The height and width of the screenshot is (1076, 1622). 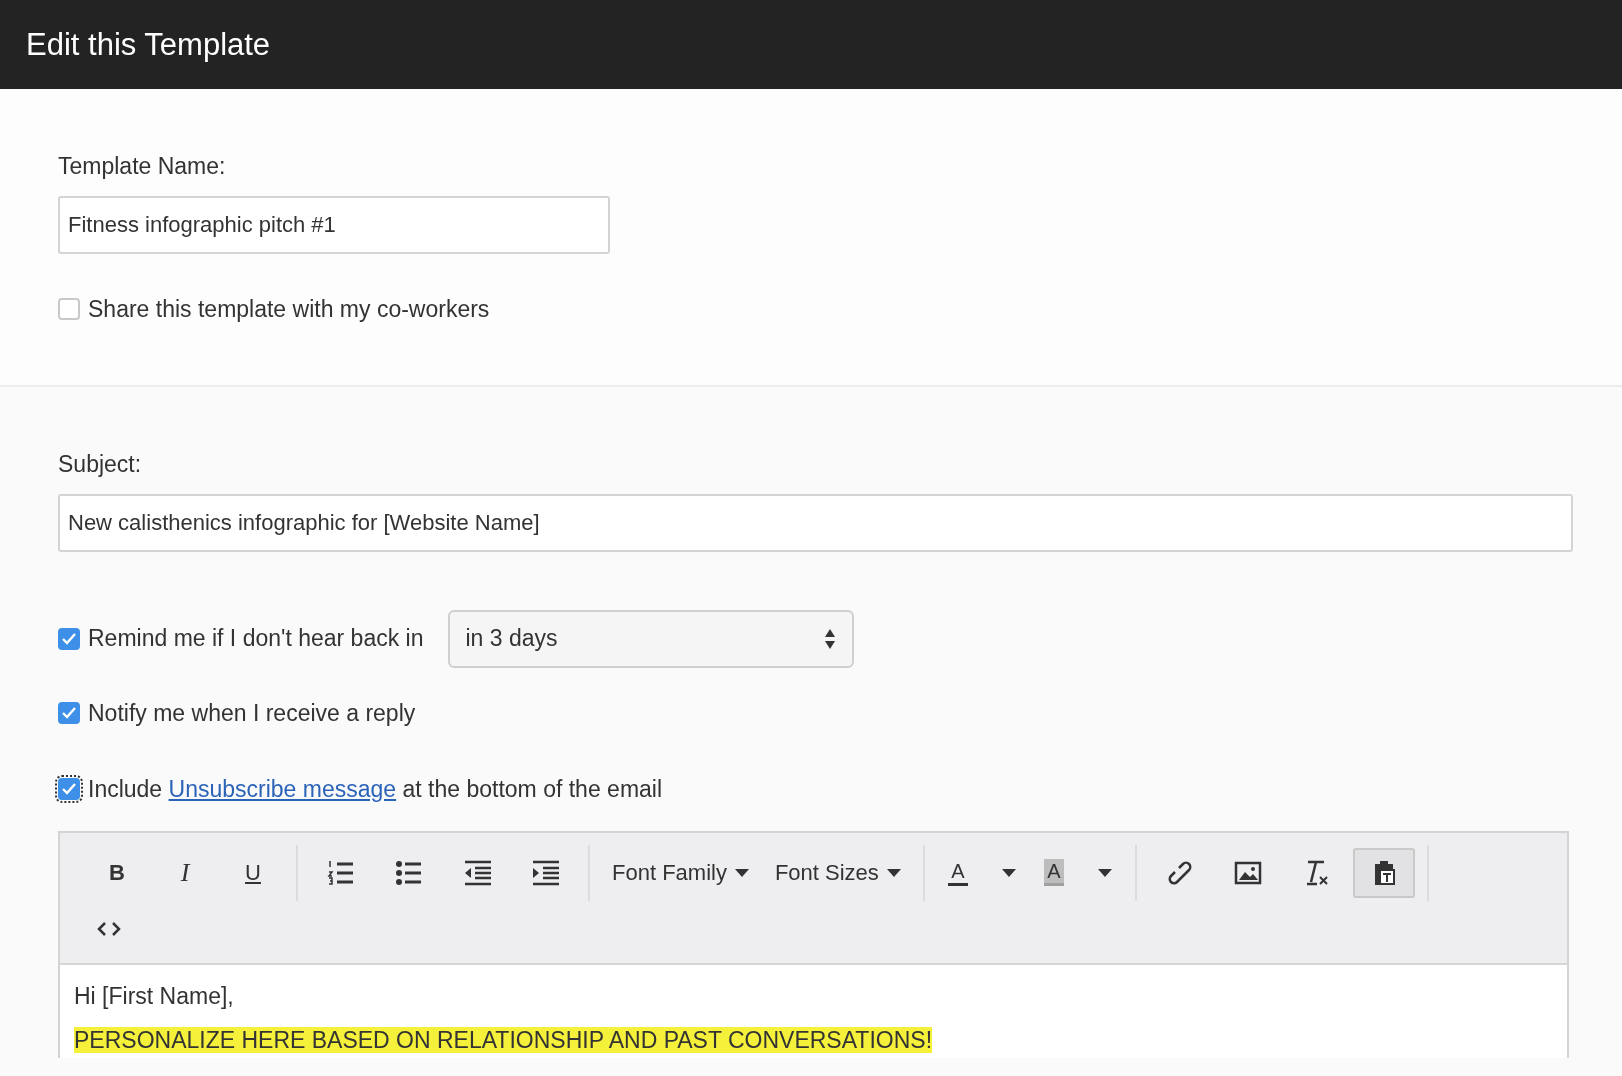 I want to click on checkbox-label: Remind me if I don't hear back in, so click(x=256, y=639).